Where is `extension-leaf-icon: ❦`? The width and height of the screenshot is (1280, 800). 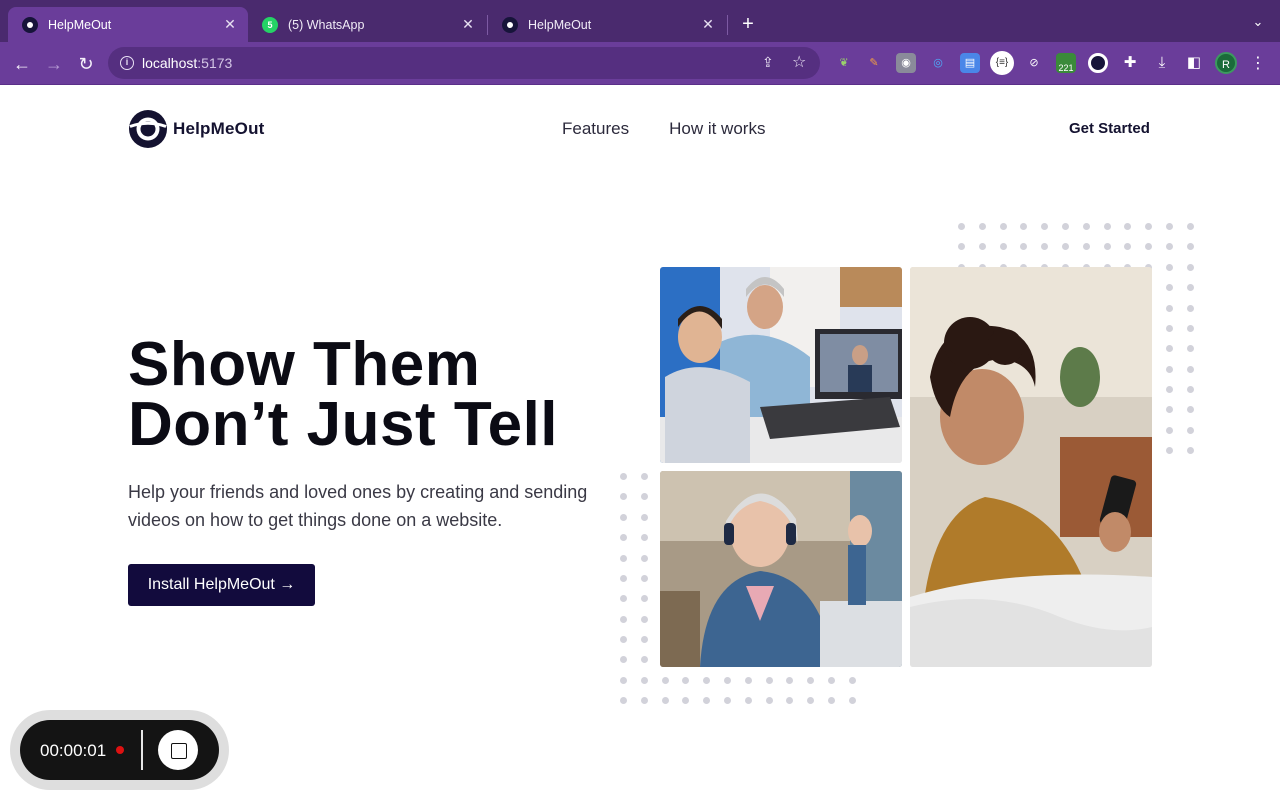
extension-leaf-icon: ❦ is located at coordinates (844, 63).